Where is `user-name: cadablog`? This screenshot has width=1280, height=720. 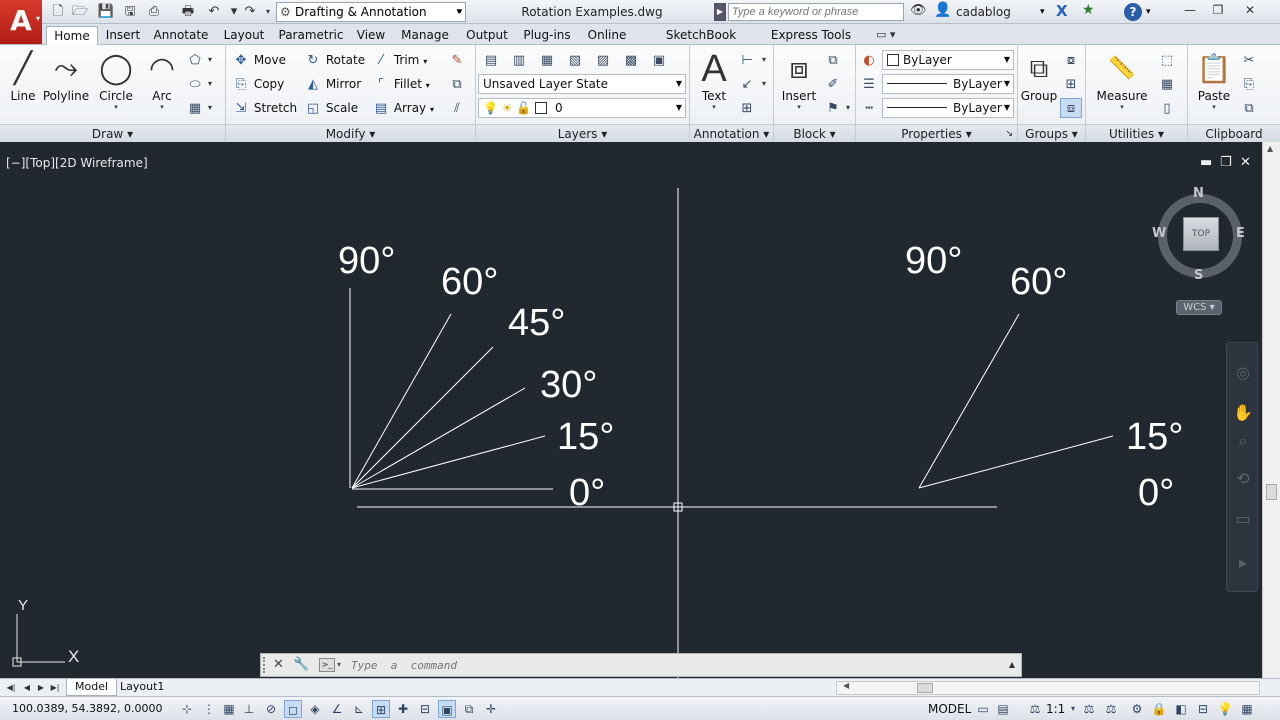
user-name: cadablog is located at coordinates (983, 12).